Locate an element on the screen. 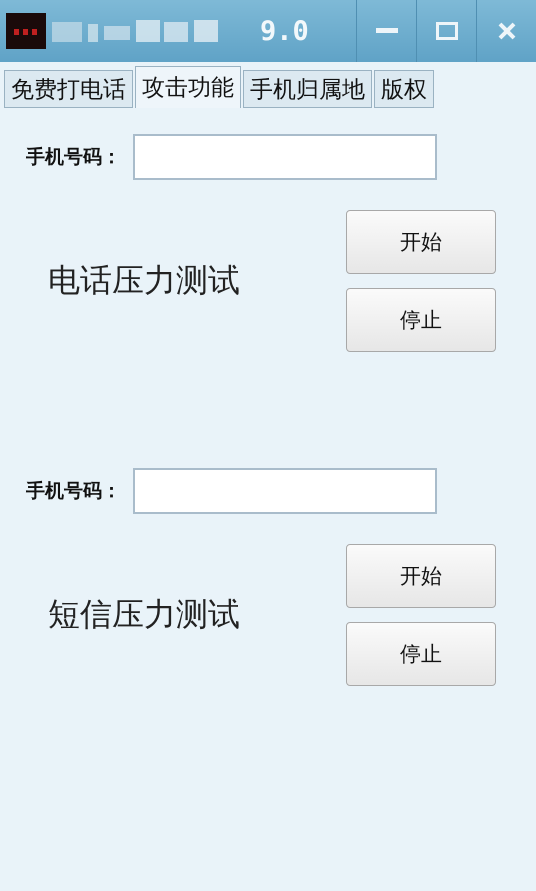 This screenshot has width=536, height=891. tab: 免费打电话 is located at coordinates (68, 89).